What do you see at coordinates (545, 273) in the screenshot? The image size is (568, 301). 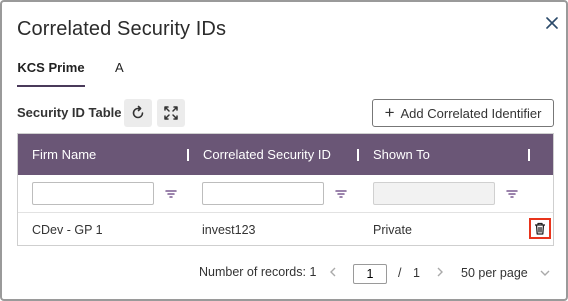 I see `chevron-down-icon` at bounding box center [545, 273].